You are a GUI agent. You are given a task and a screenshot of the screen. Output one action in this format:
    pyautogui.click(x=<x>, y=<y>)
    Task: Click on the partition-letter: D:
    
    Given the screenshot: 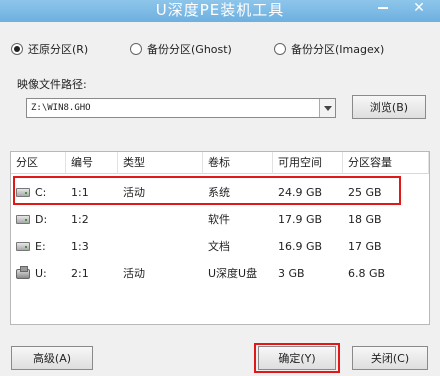 What is the action you would take?
    pyautogui.click(x=41, y=219)
    